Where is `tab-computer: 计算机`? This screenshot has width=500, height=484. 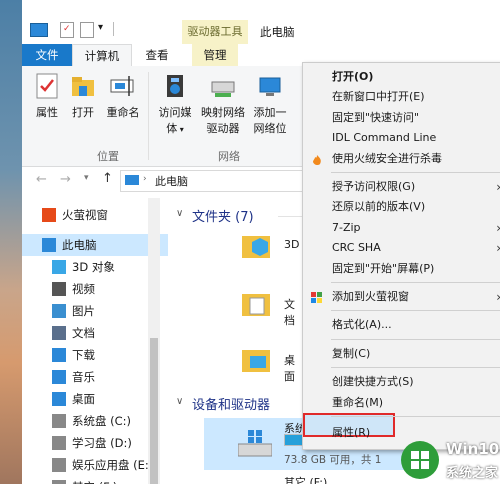
tab-computer: 计算机 is located at coordinates (102, 55).